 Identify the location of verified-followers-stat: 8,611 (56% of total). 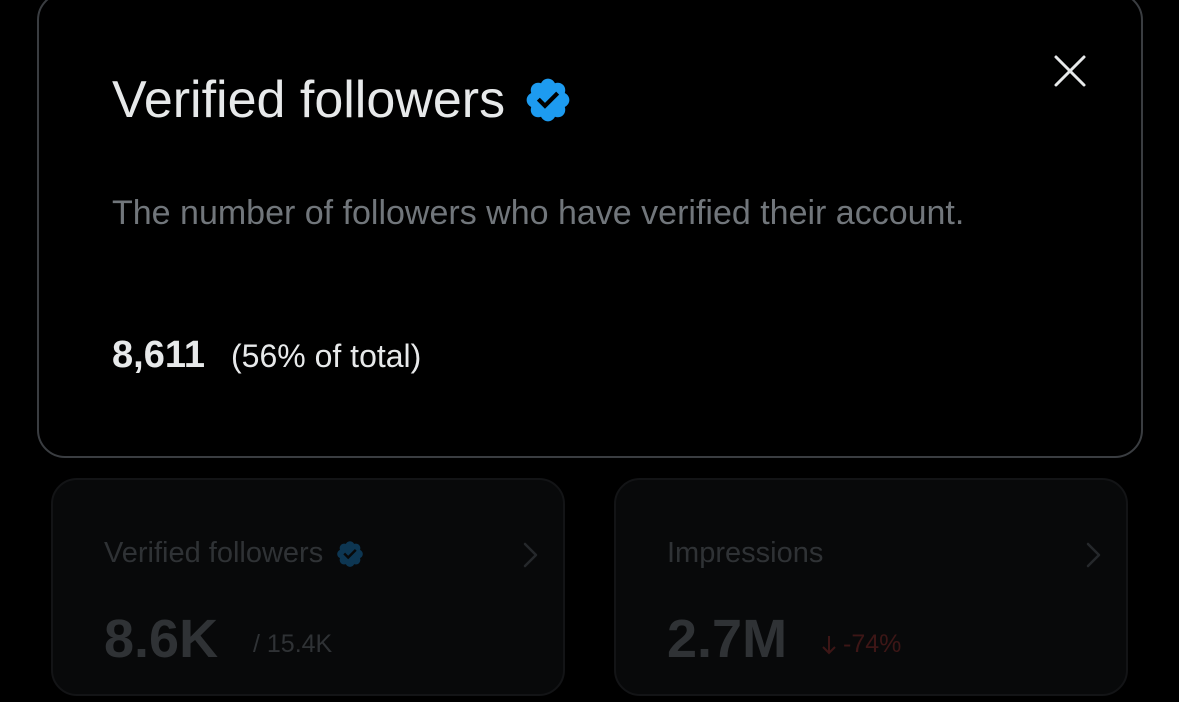
(266, 355).